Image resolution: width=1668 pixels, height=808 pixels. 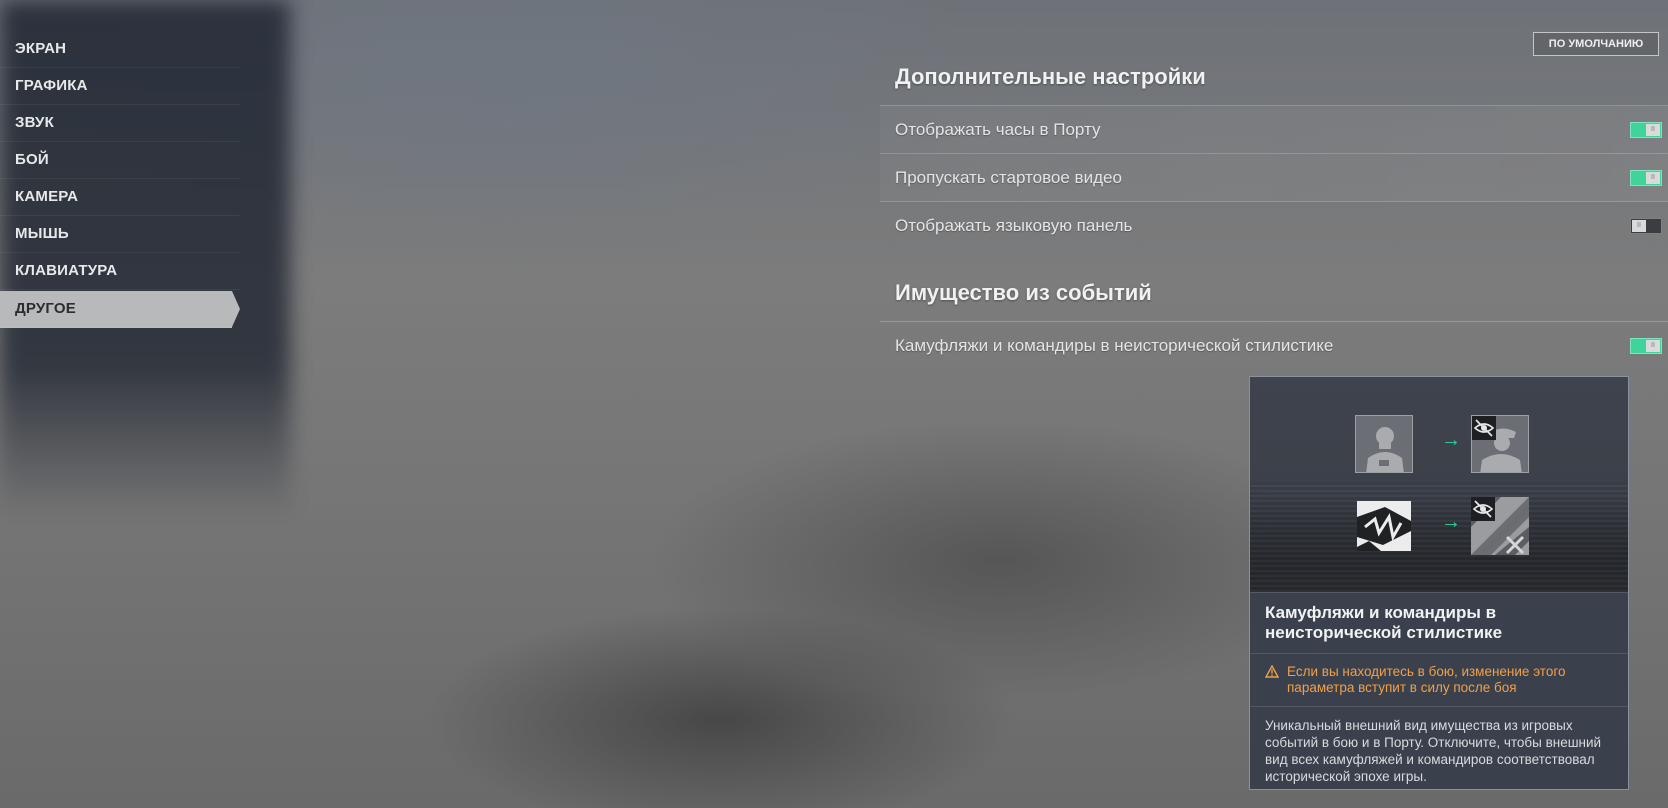 I want to click on camouflage-pattern-icon, so click(x=1384, y=526).